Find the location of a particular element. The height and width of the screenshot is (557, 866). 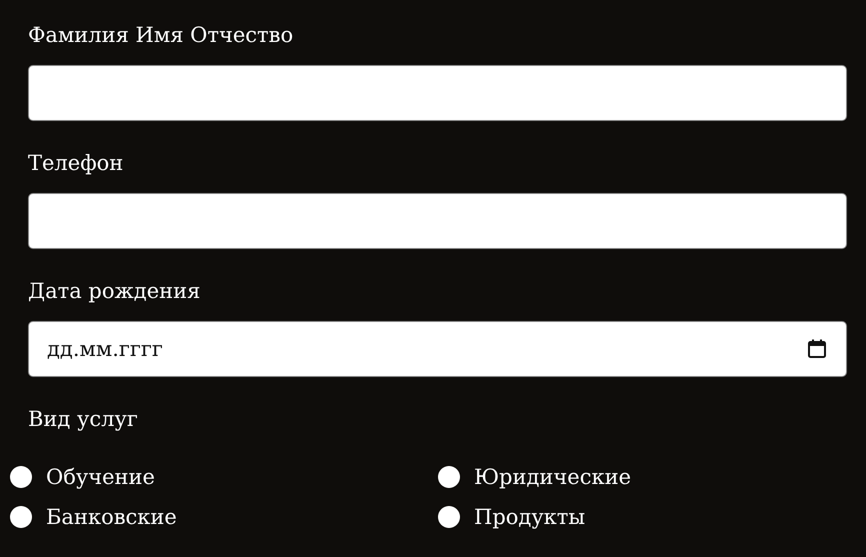

field-label: Телефон is located at coordinates (76, 163).